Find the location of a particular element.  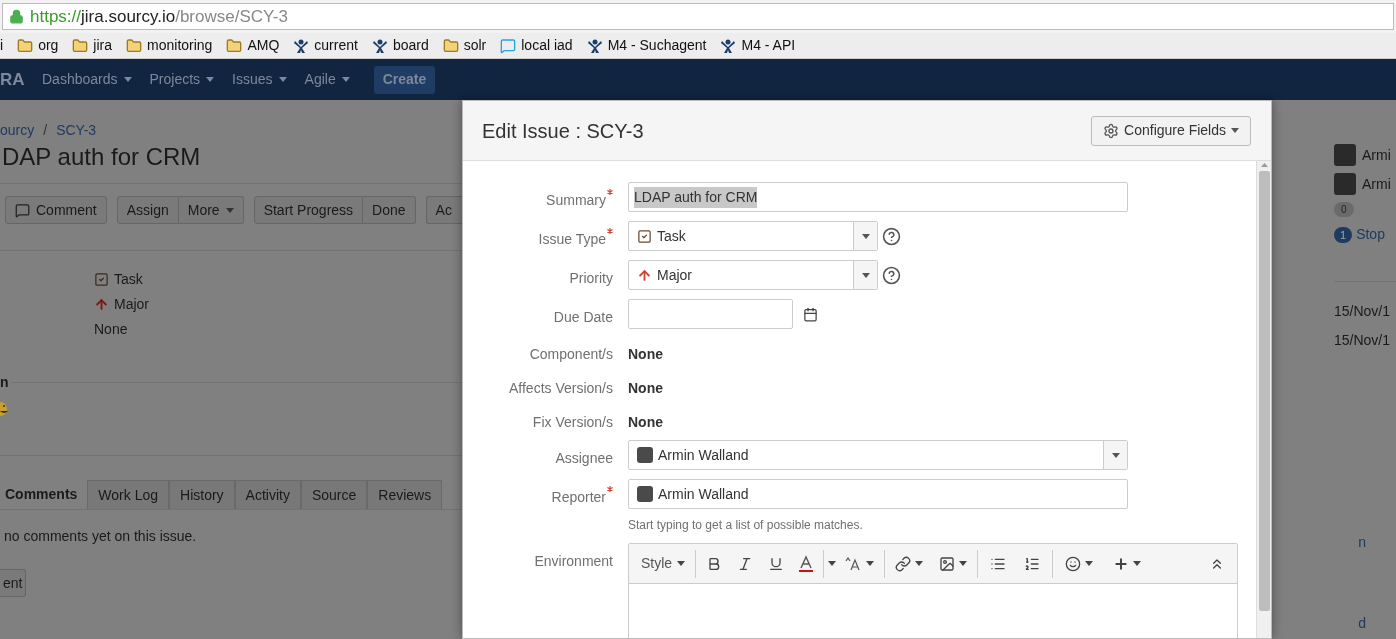

user-field: Armin Walland is located at coordinates (878, 494).